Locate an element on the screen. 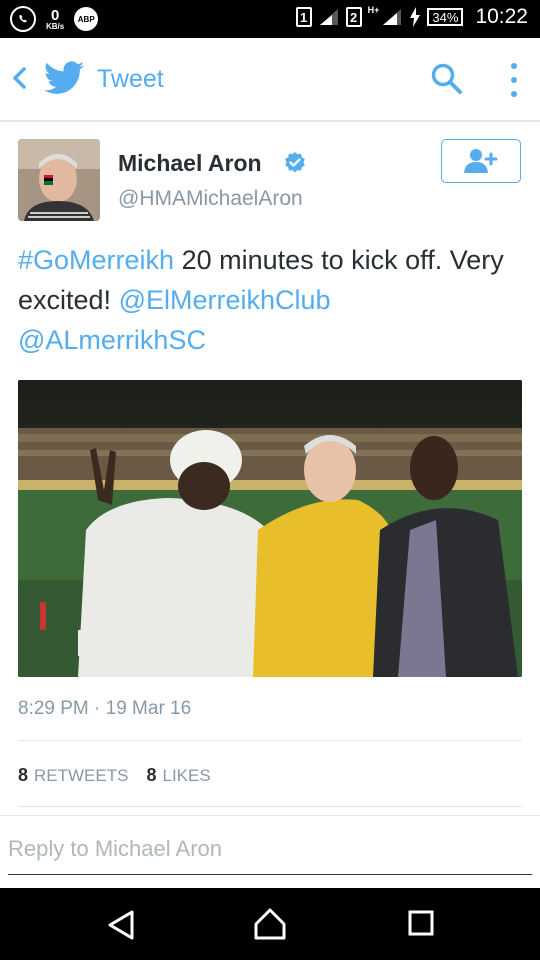 The width and height of the screenshot is (540, 960). adblock-icon: ABP is located at coordinates (86, 19).